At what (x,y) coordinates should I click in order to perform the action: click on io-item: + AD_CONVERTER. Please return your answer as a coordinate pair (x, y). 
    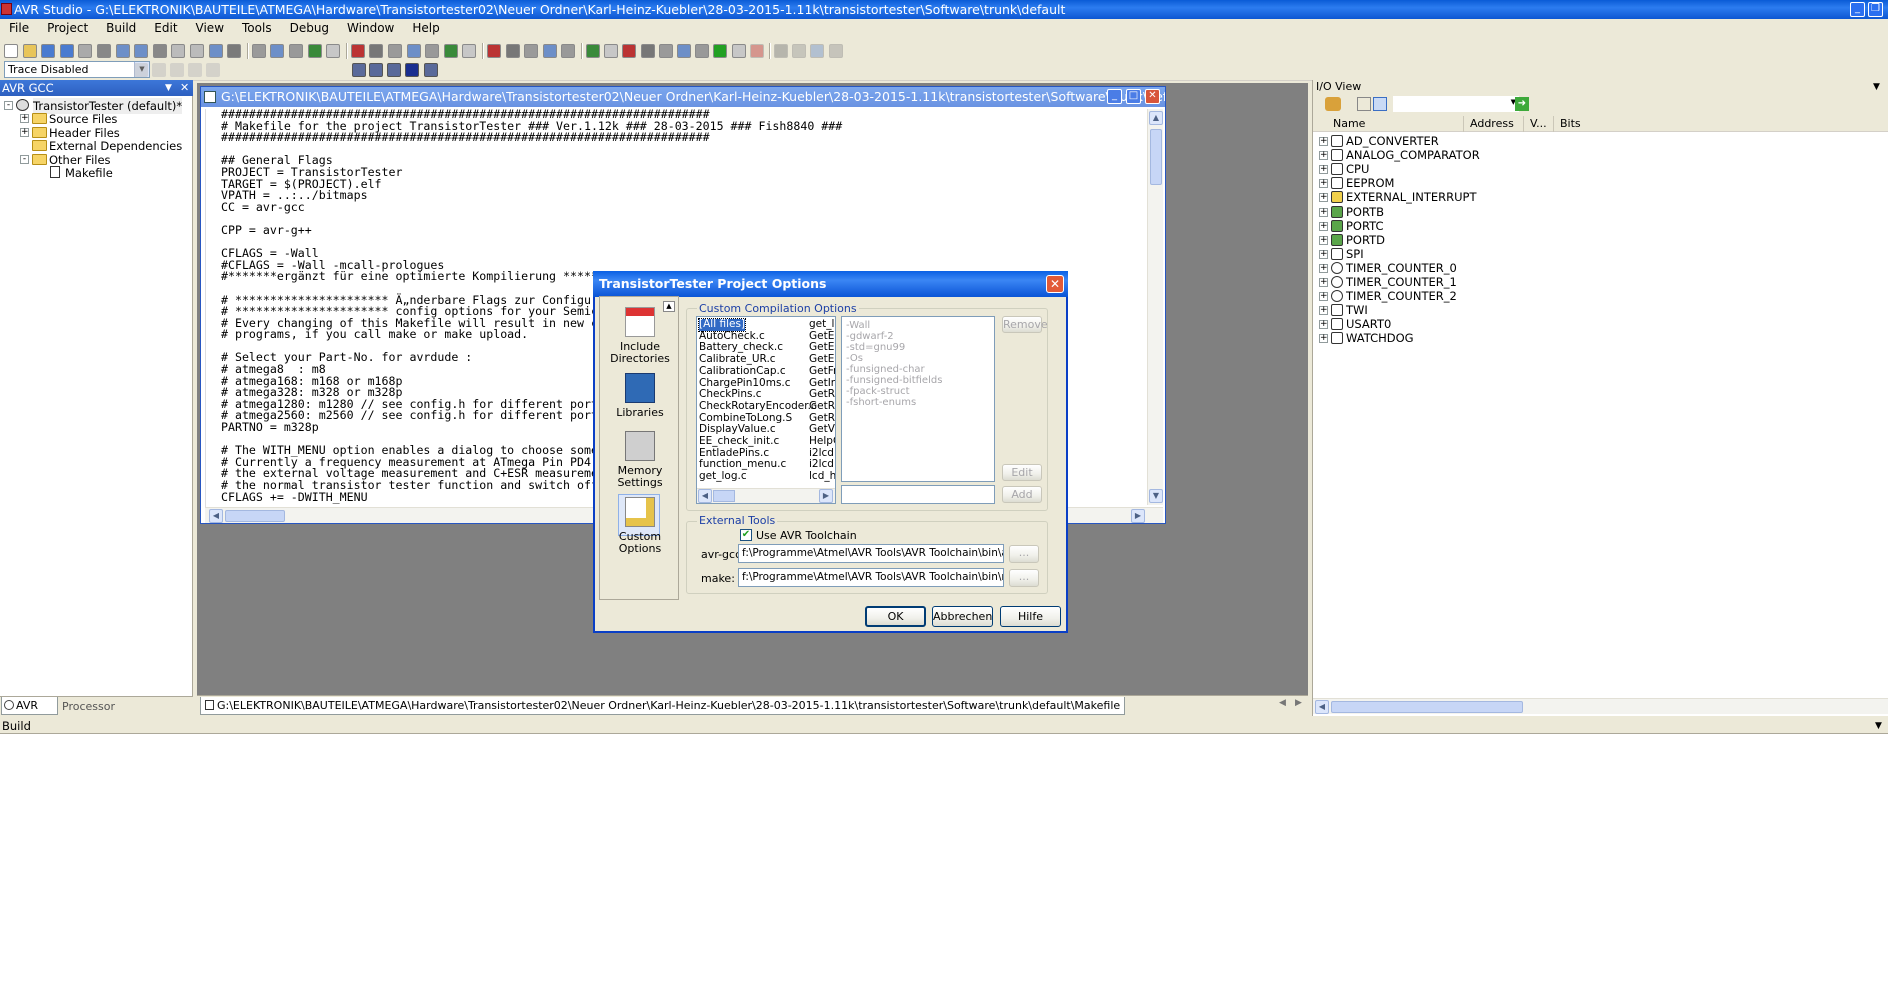
    Looking at the image, I should click on (1463, 141).